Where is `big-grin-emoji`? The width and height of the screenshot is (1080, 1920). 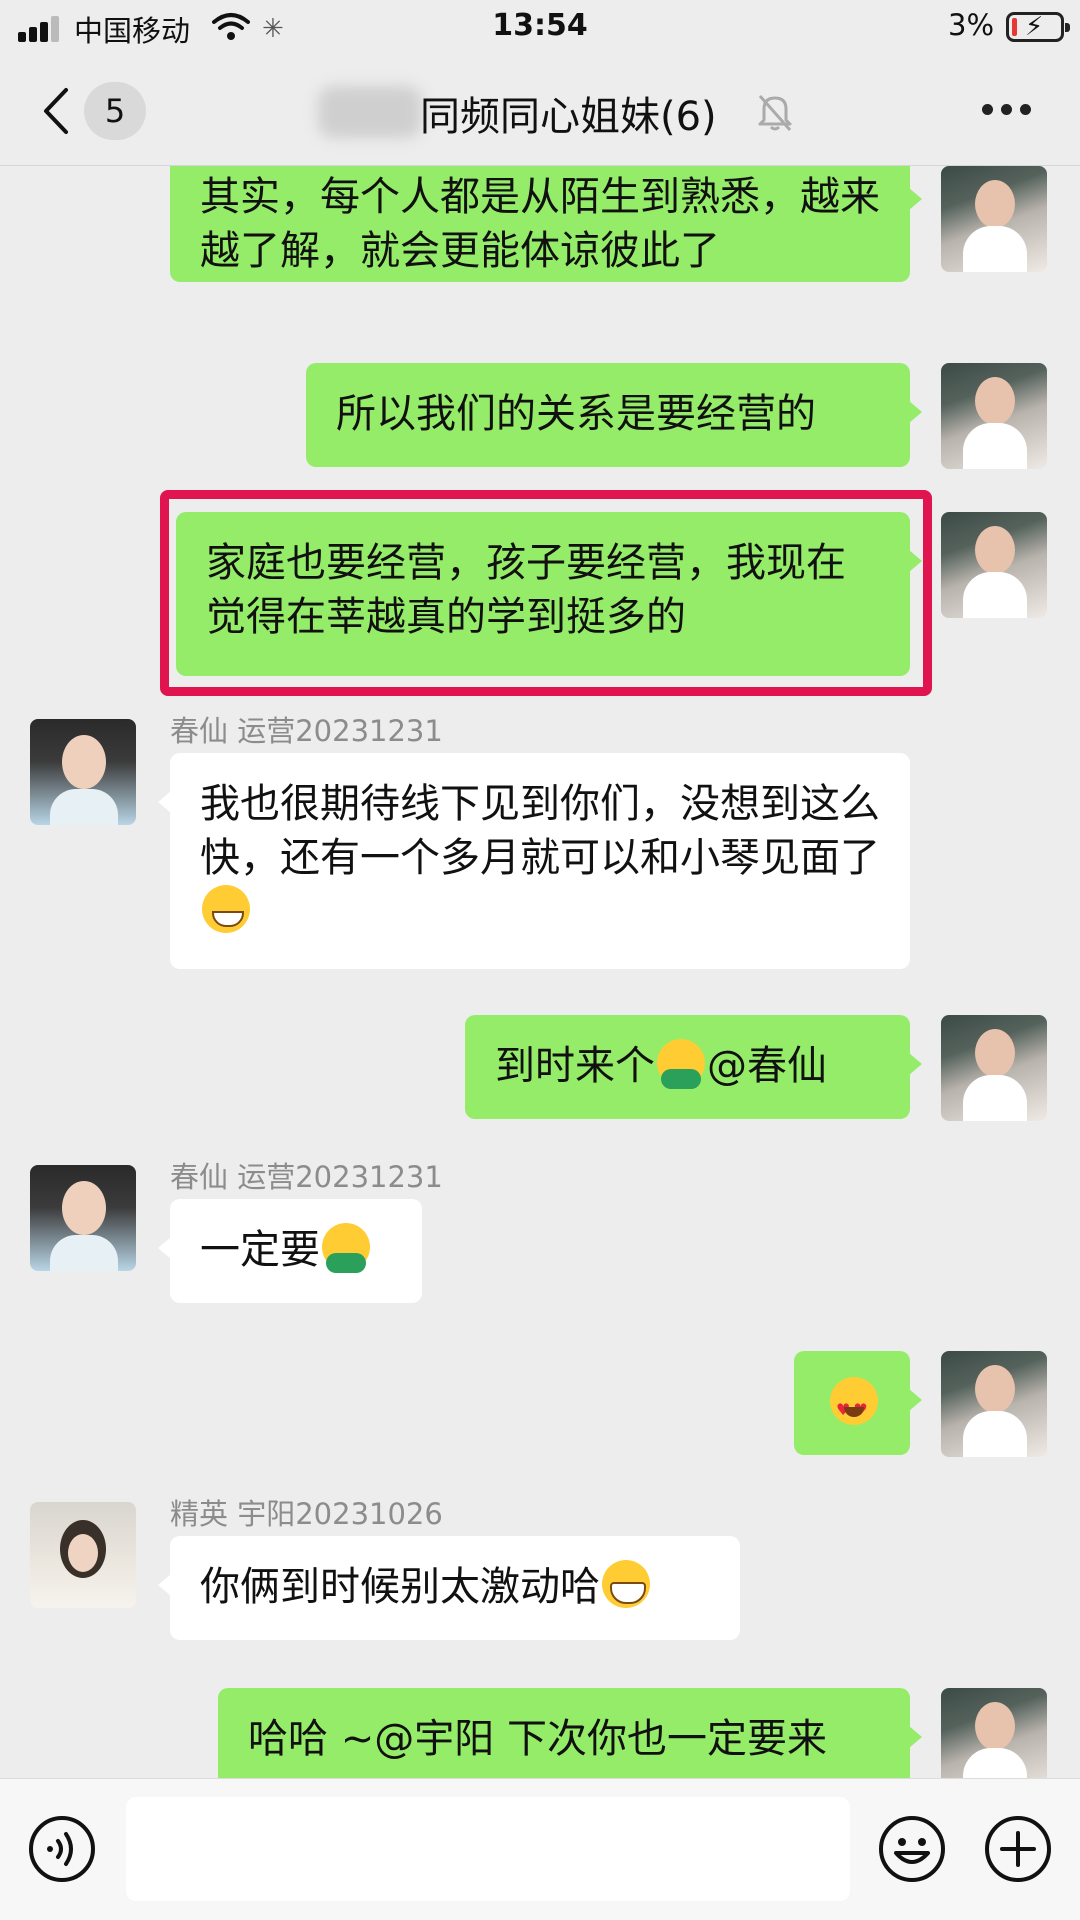 big-grin-emoji is located at coordinates (626, 1584).